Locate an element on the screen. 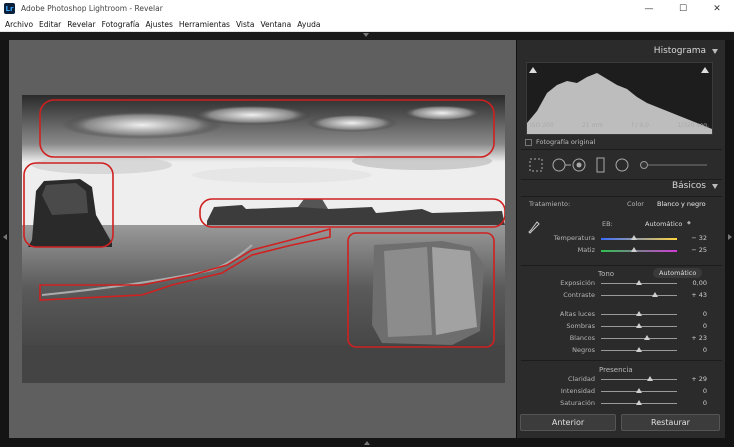 This screenshot has width=734, height=447. radial-filter-icon is located at coordinates (622, 165).